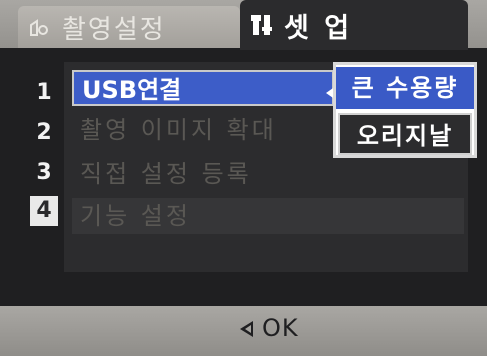  Describe the element at coordinates (44, 93) in the screenshot. I see `page-number-1: 1` at that location.